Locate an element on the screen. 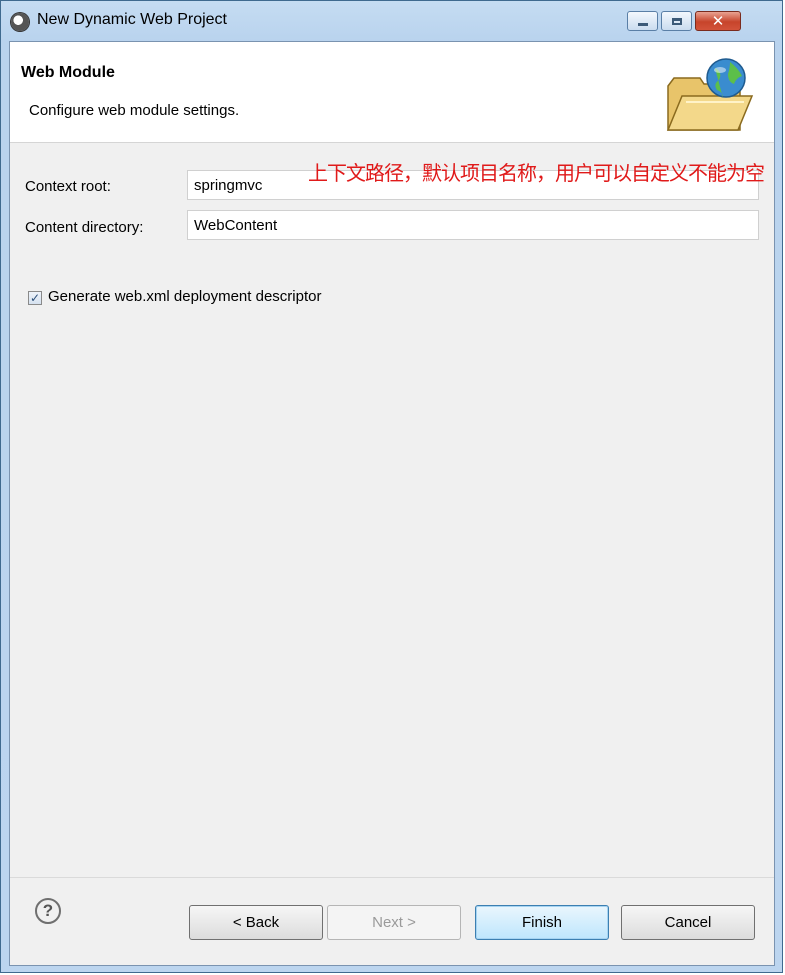 Image resolution: width=785 pixels, height=975 pixels. page-description: Configure web module settings. is located at coordinates (134, 110).